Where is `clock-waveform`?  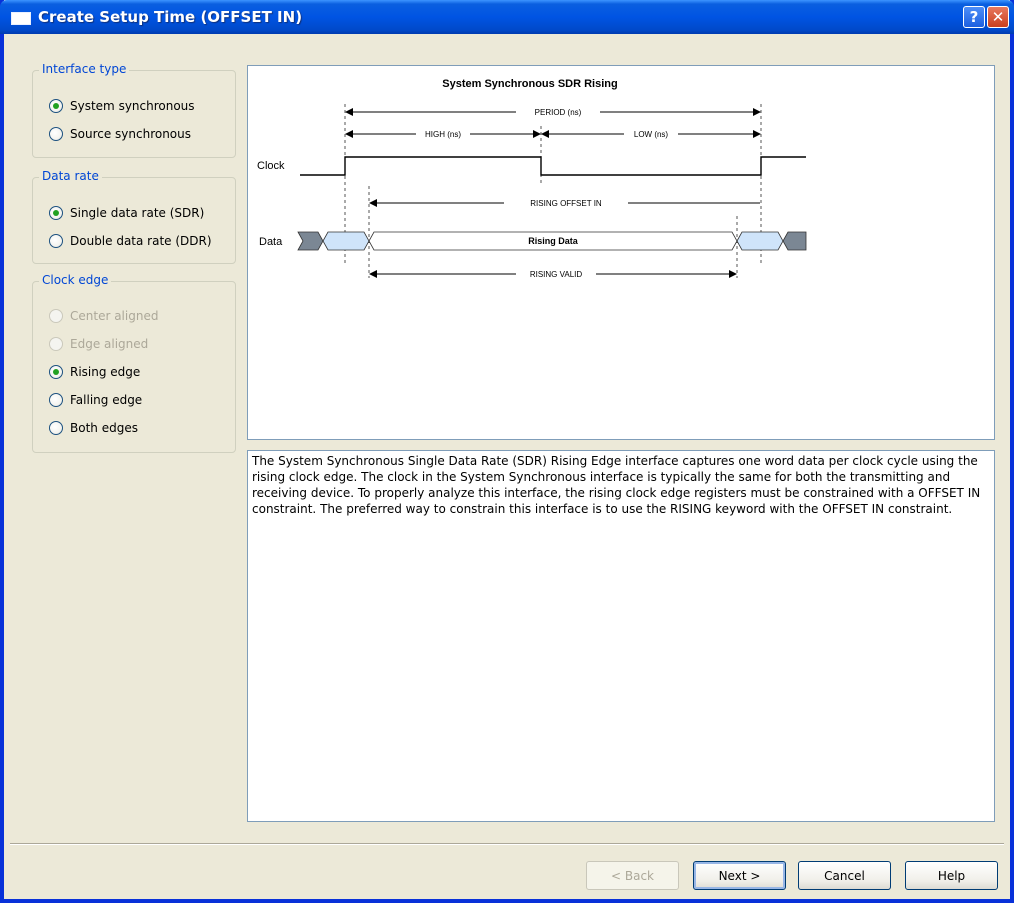 clock-waveform is located at coordinates (553, 166).